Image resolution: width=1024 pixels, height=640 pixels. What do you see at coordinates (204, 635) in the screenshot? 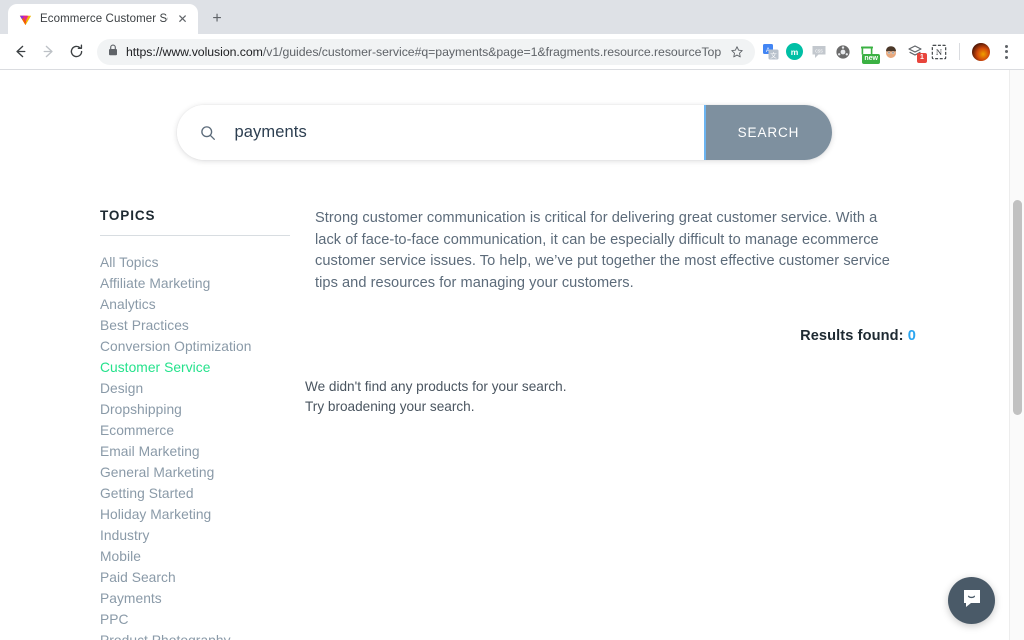
I see `sidebar-item-product-photography: Product Photography` at bounding box center [204, 635].